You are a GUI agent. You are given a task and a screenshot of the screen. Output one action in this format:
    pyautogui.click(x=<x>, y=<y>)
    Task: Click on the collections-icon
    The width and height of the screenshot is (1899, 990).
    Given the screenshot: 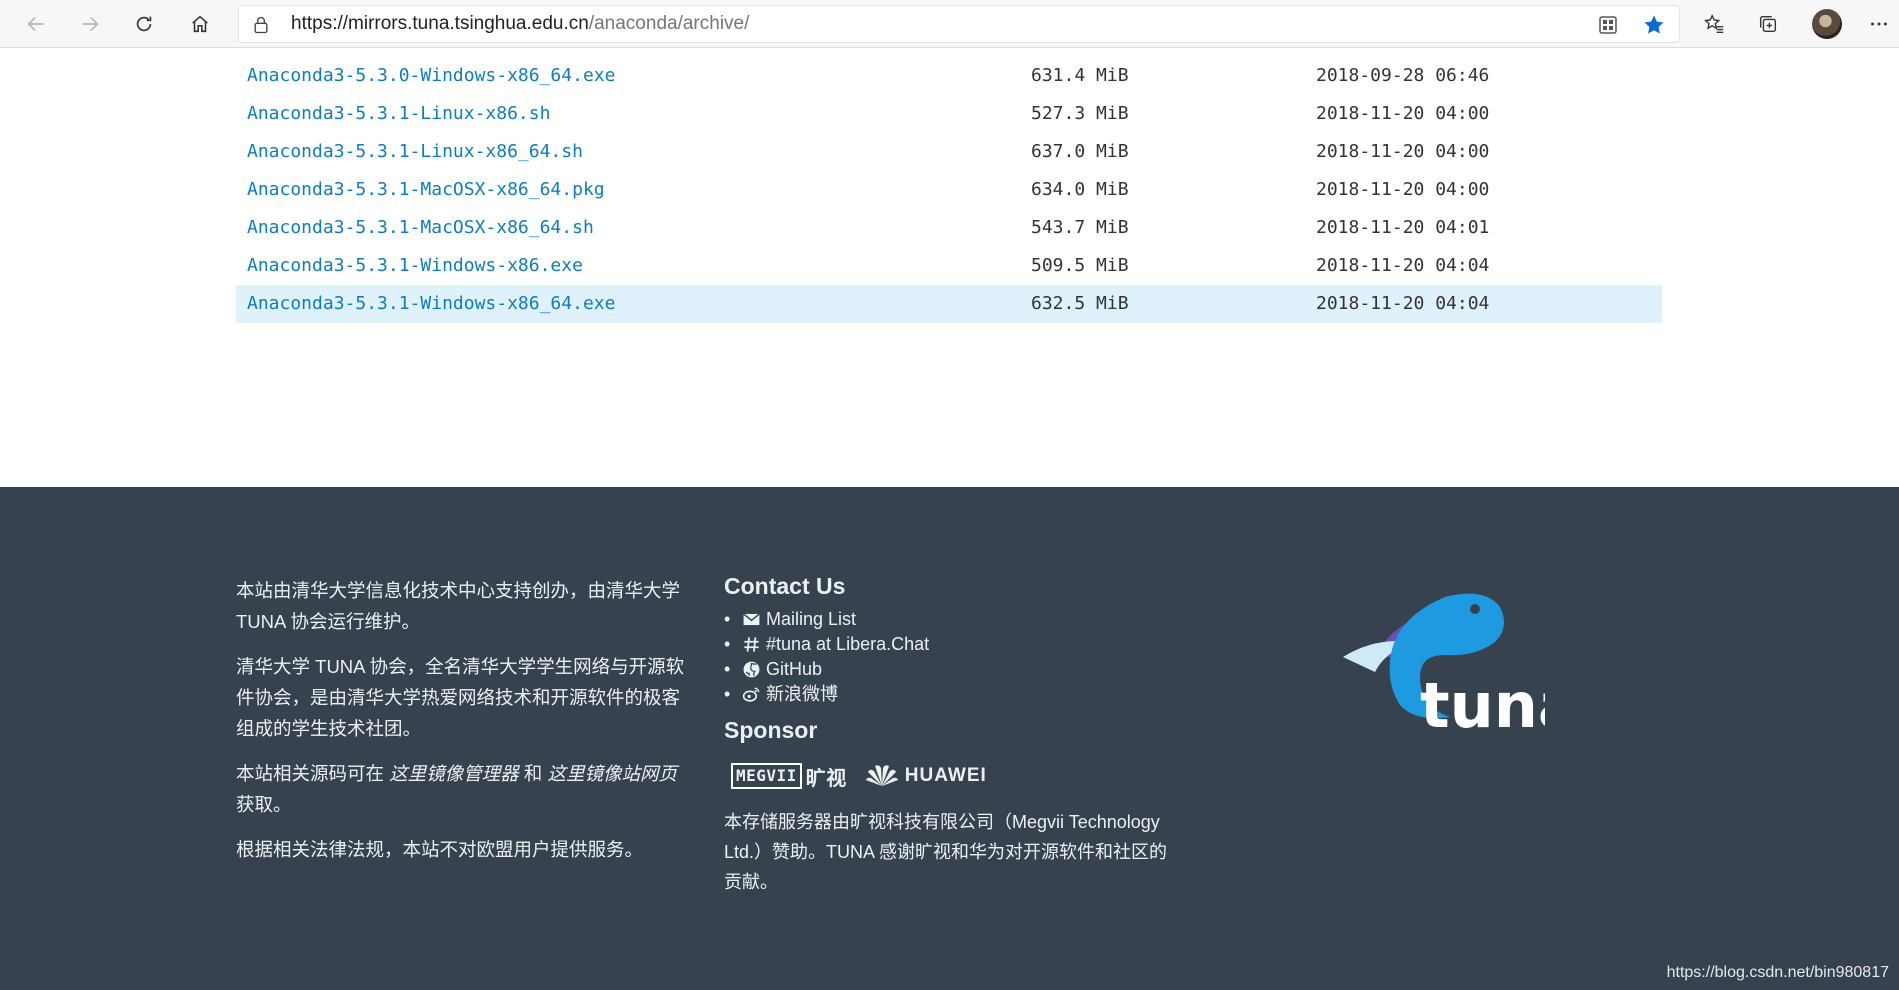 What is the action you would take?
    pyautogui.click(x=1768, y=24)
    